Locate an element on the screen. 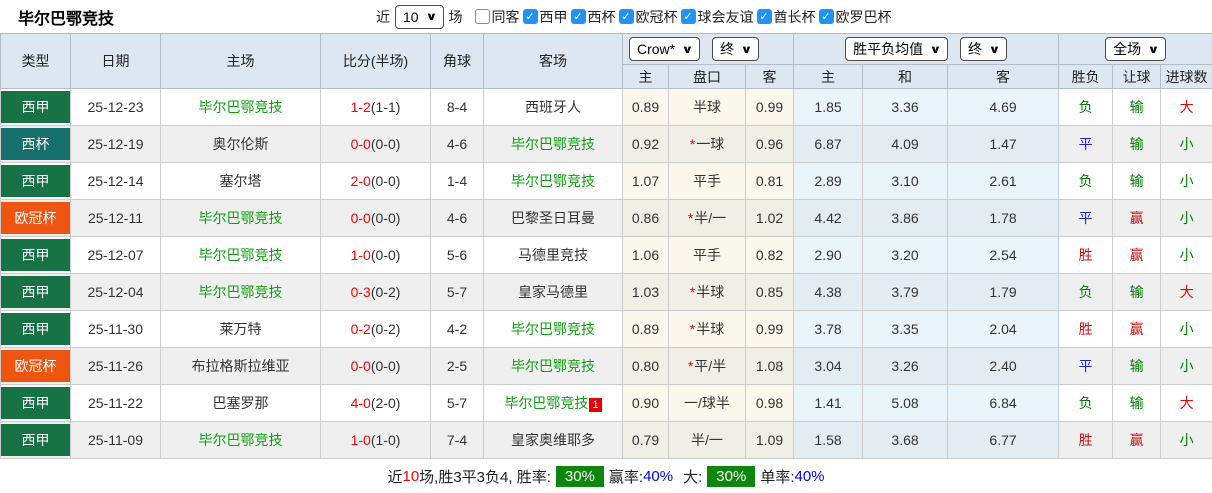 The image size is (1212, 493). handicap-home-odds: 0.89 is located at coordinates (646, 107).